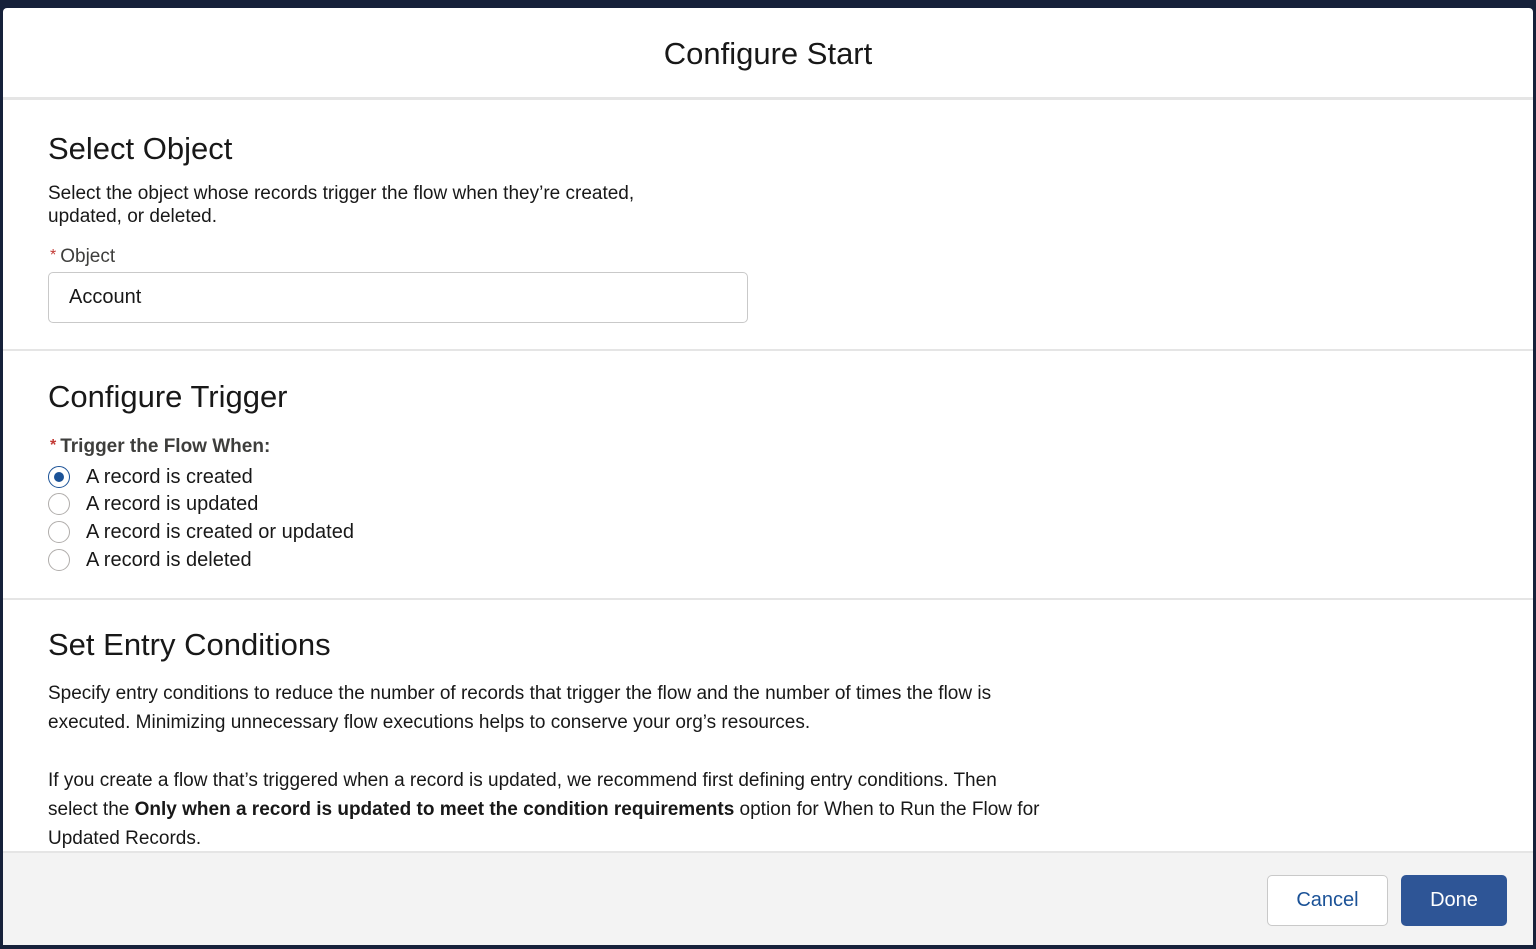 The image size is (1536, 949). I want to click on radio-label: A record is created or updated, so click(220, 531).